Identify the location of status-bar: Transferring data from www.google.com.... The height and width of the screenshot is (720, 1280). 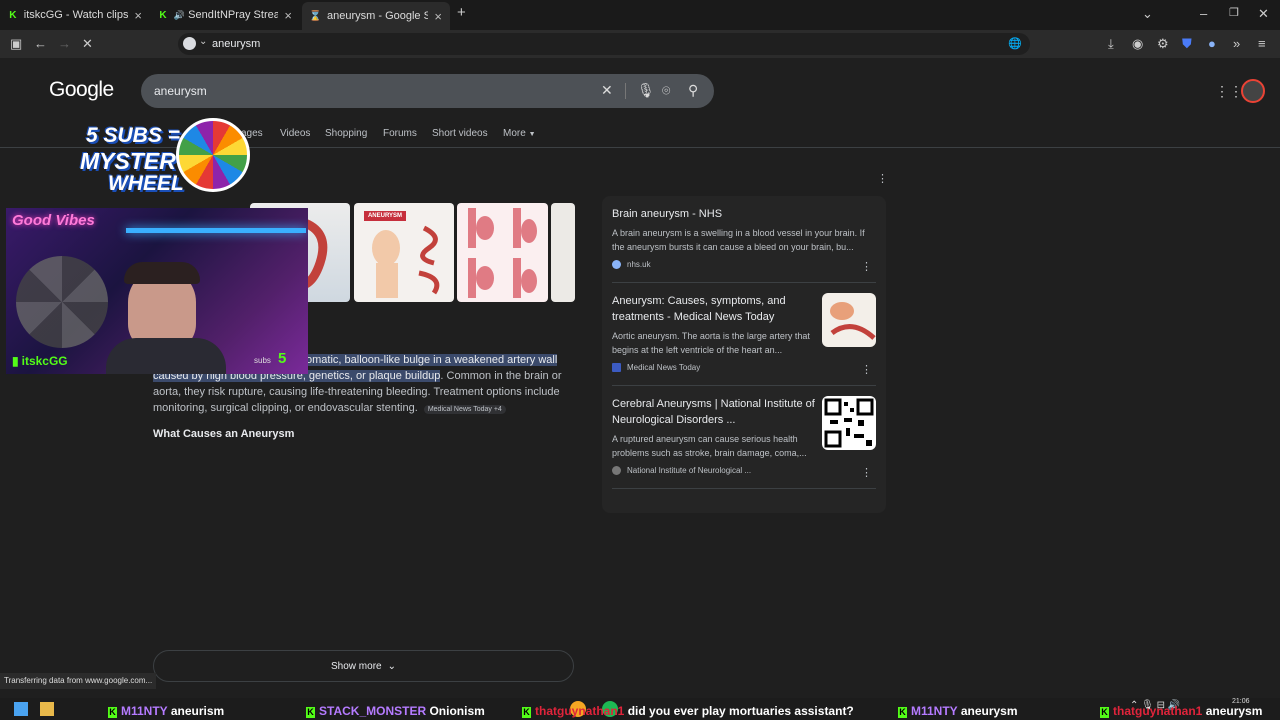
(78, 681).